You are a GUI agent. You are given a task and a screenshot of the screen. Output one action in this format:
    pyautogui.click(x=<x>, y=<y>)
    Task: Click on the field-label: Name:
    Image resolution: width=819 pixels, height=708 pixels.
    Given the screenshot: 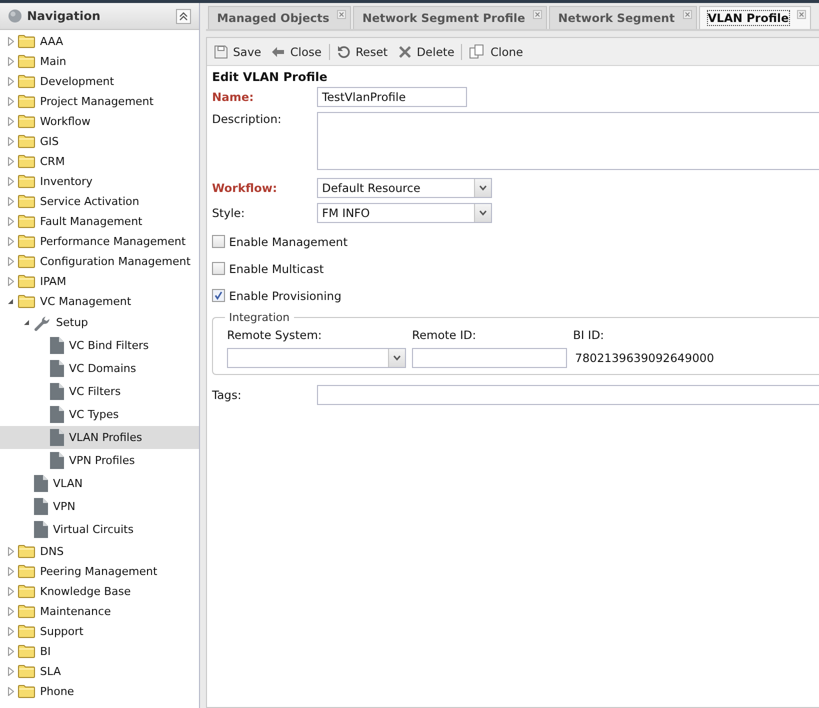 What is the action you would take?
    pyautogui.click(x=233, y=97)
    